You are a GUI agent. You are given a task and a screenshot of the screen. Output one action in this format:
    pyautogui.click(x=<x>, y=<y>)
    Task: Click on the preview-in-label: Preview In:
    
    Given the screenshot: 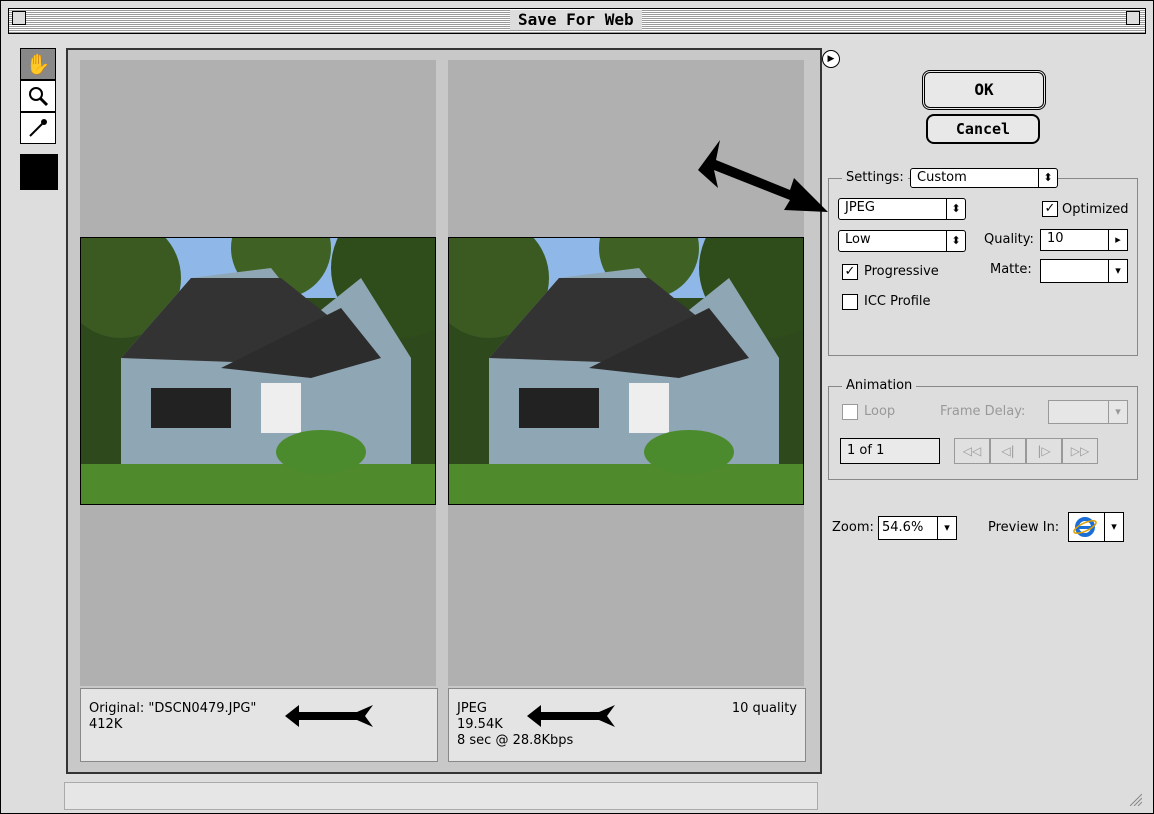 What is the action you would take?
    pyautogui.click(x=1024, y=527)
    